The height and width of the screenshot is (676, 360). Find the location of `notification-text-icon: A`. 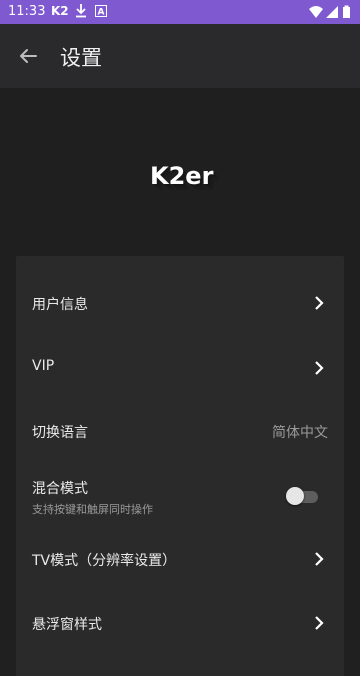

notification-text-icon: A is located at coordinates (101, 13).